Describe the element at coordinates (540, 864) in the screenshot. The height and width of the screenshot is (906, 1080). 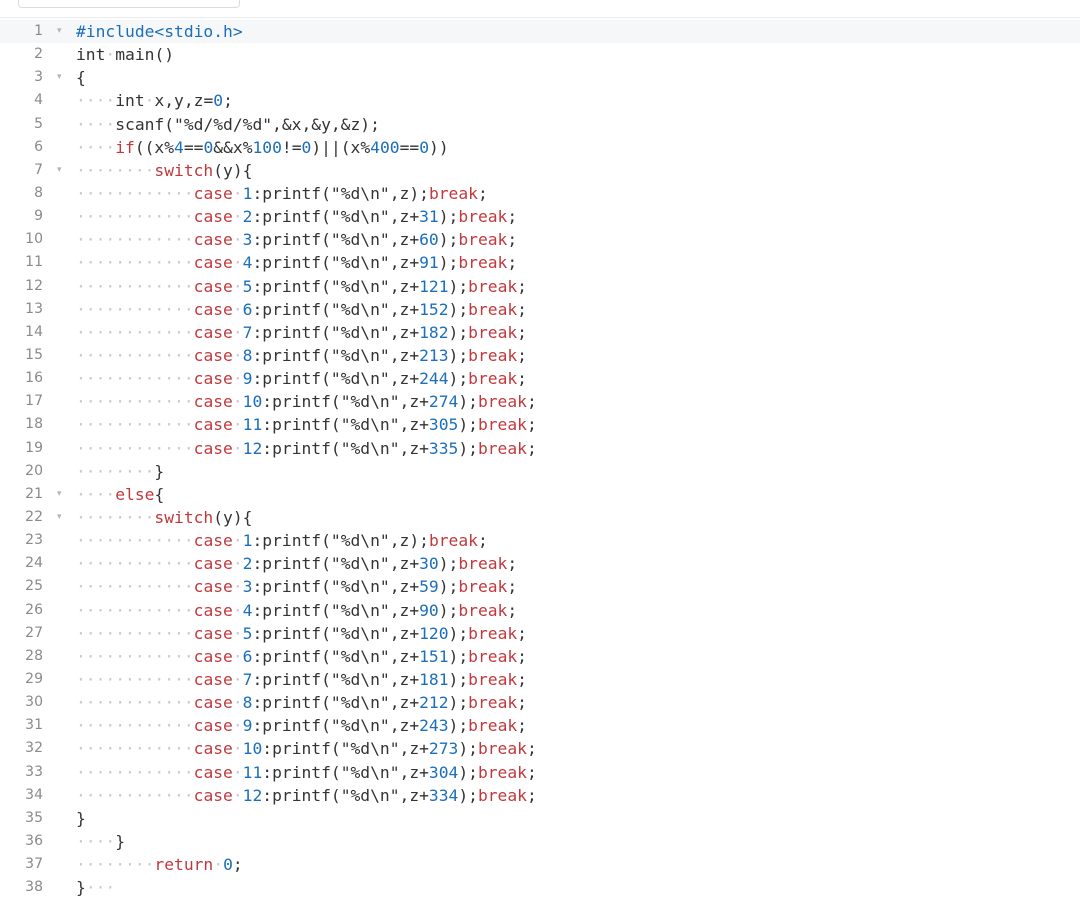
I see `code-line: 37 ········return·0;` at that location.